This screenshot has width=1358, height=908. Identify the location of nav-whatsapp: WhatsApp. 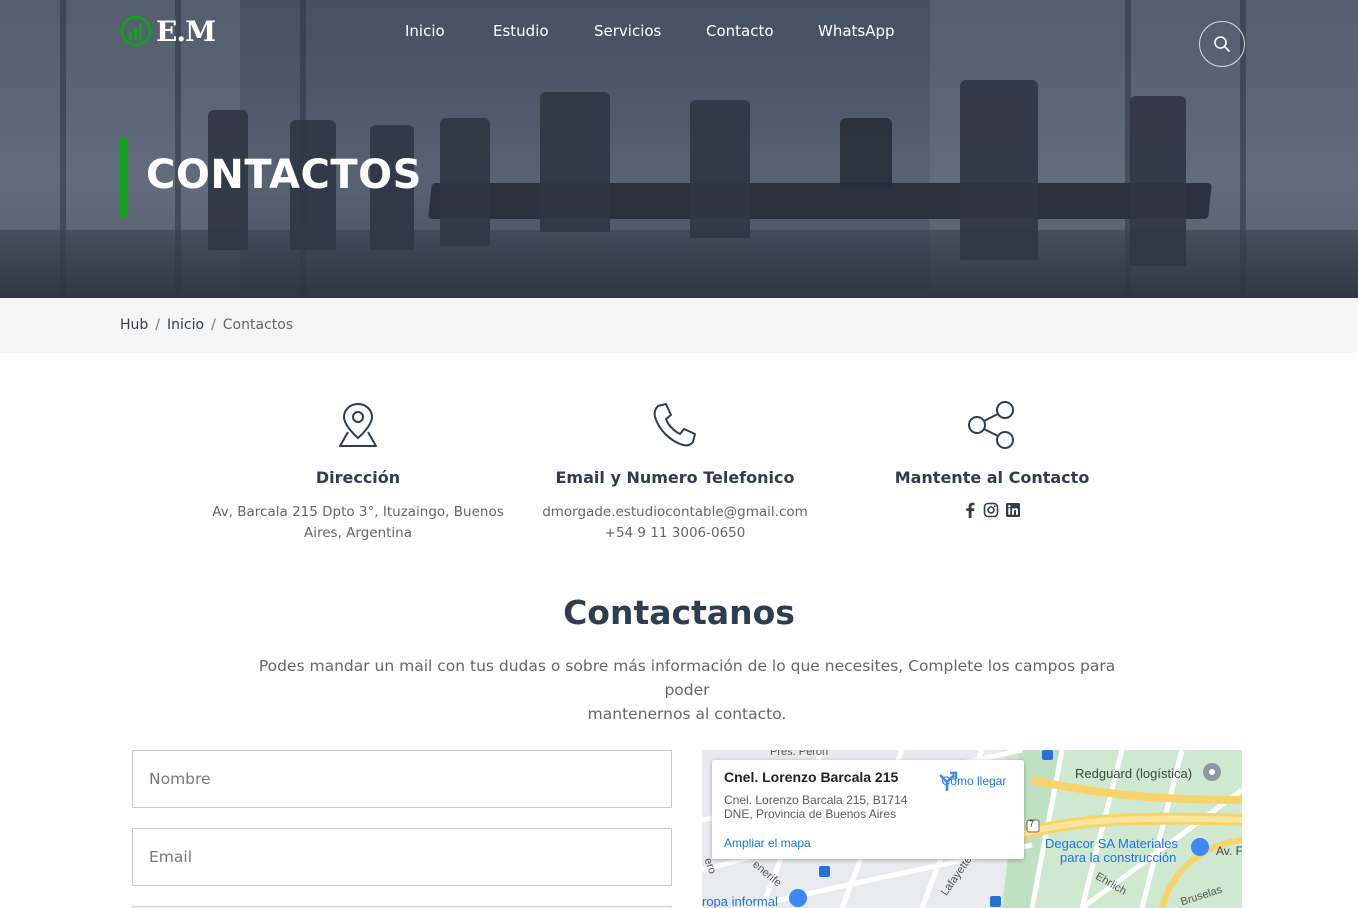
(856, 31).